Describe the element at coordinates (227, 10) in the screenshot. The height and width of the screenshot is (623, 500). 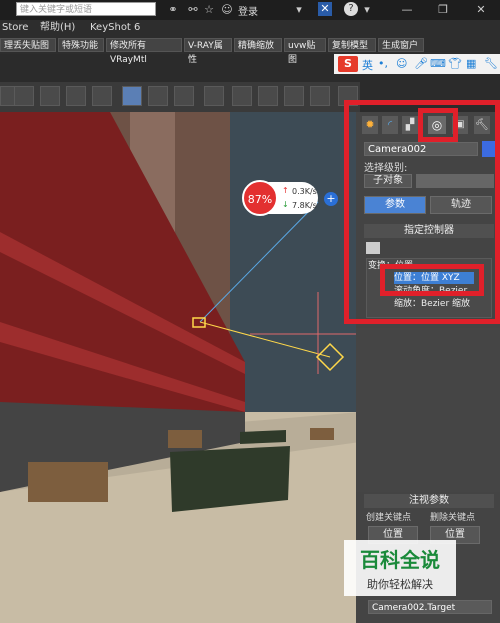
I see `user-icon: ☺` at that location.